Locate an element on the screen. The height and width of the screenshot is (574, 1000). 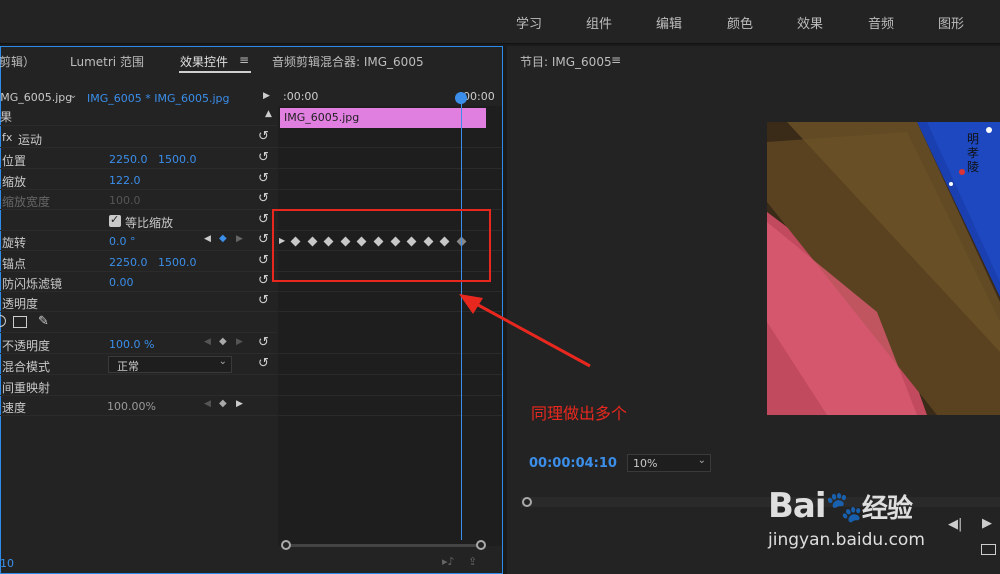
zoom-value: 10% is located at coordinates (645, 463).